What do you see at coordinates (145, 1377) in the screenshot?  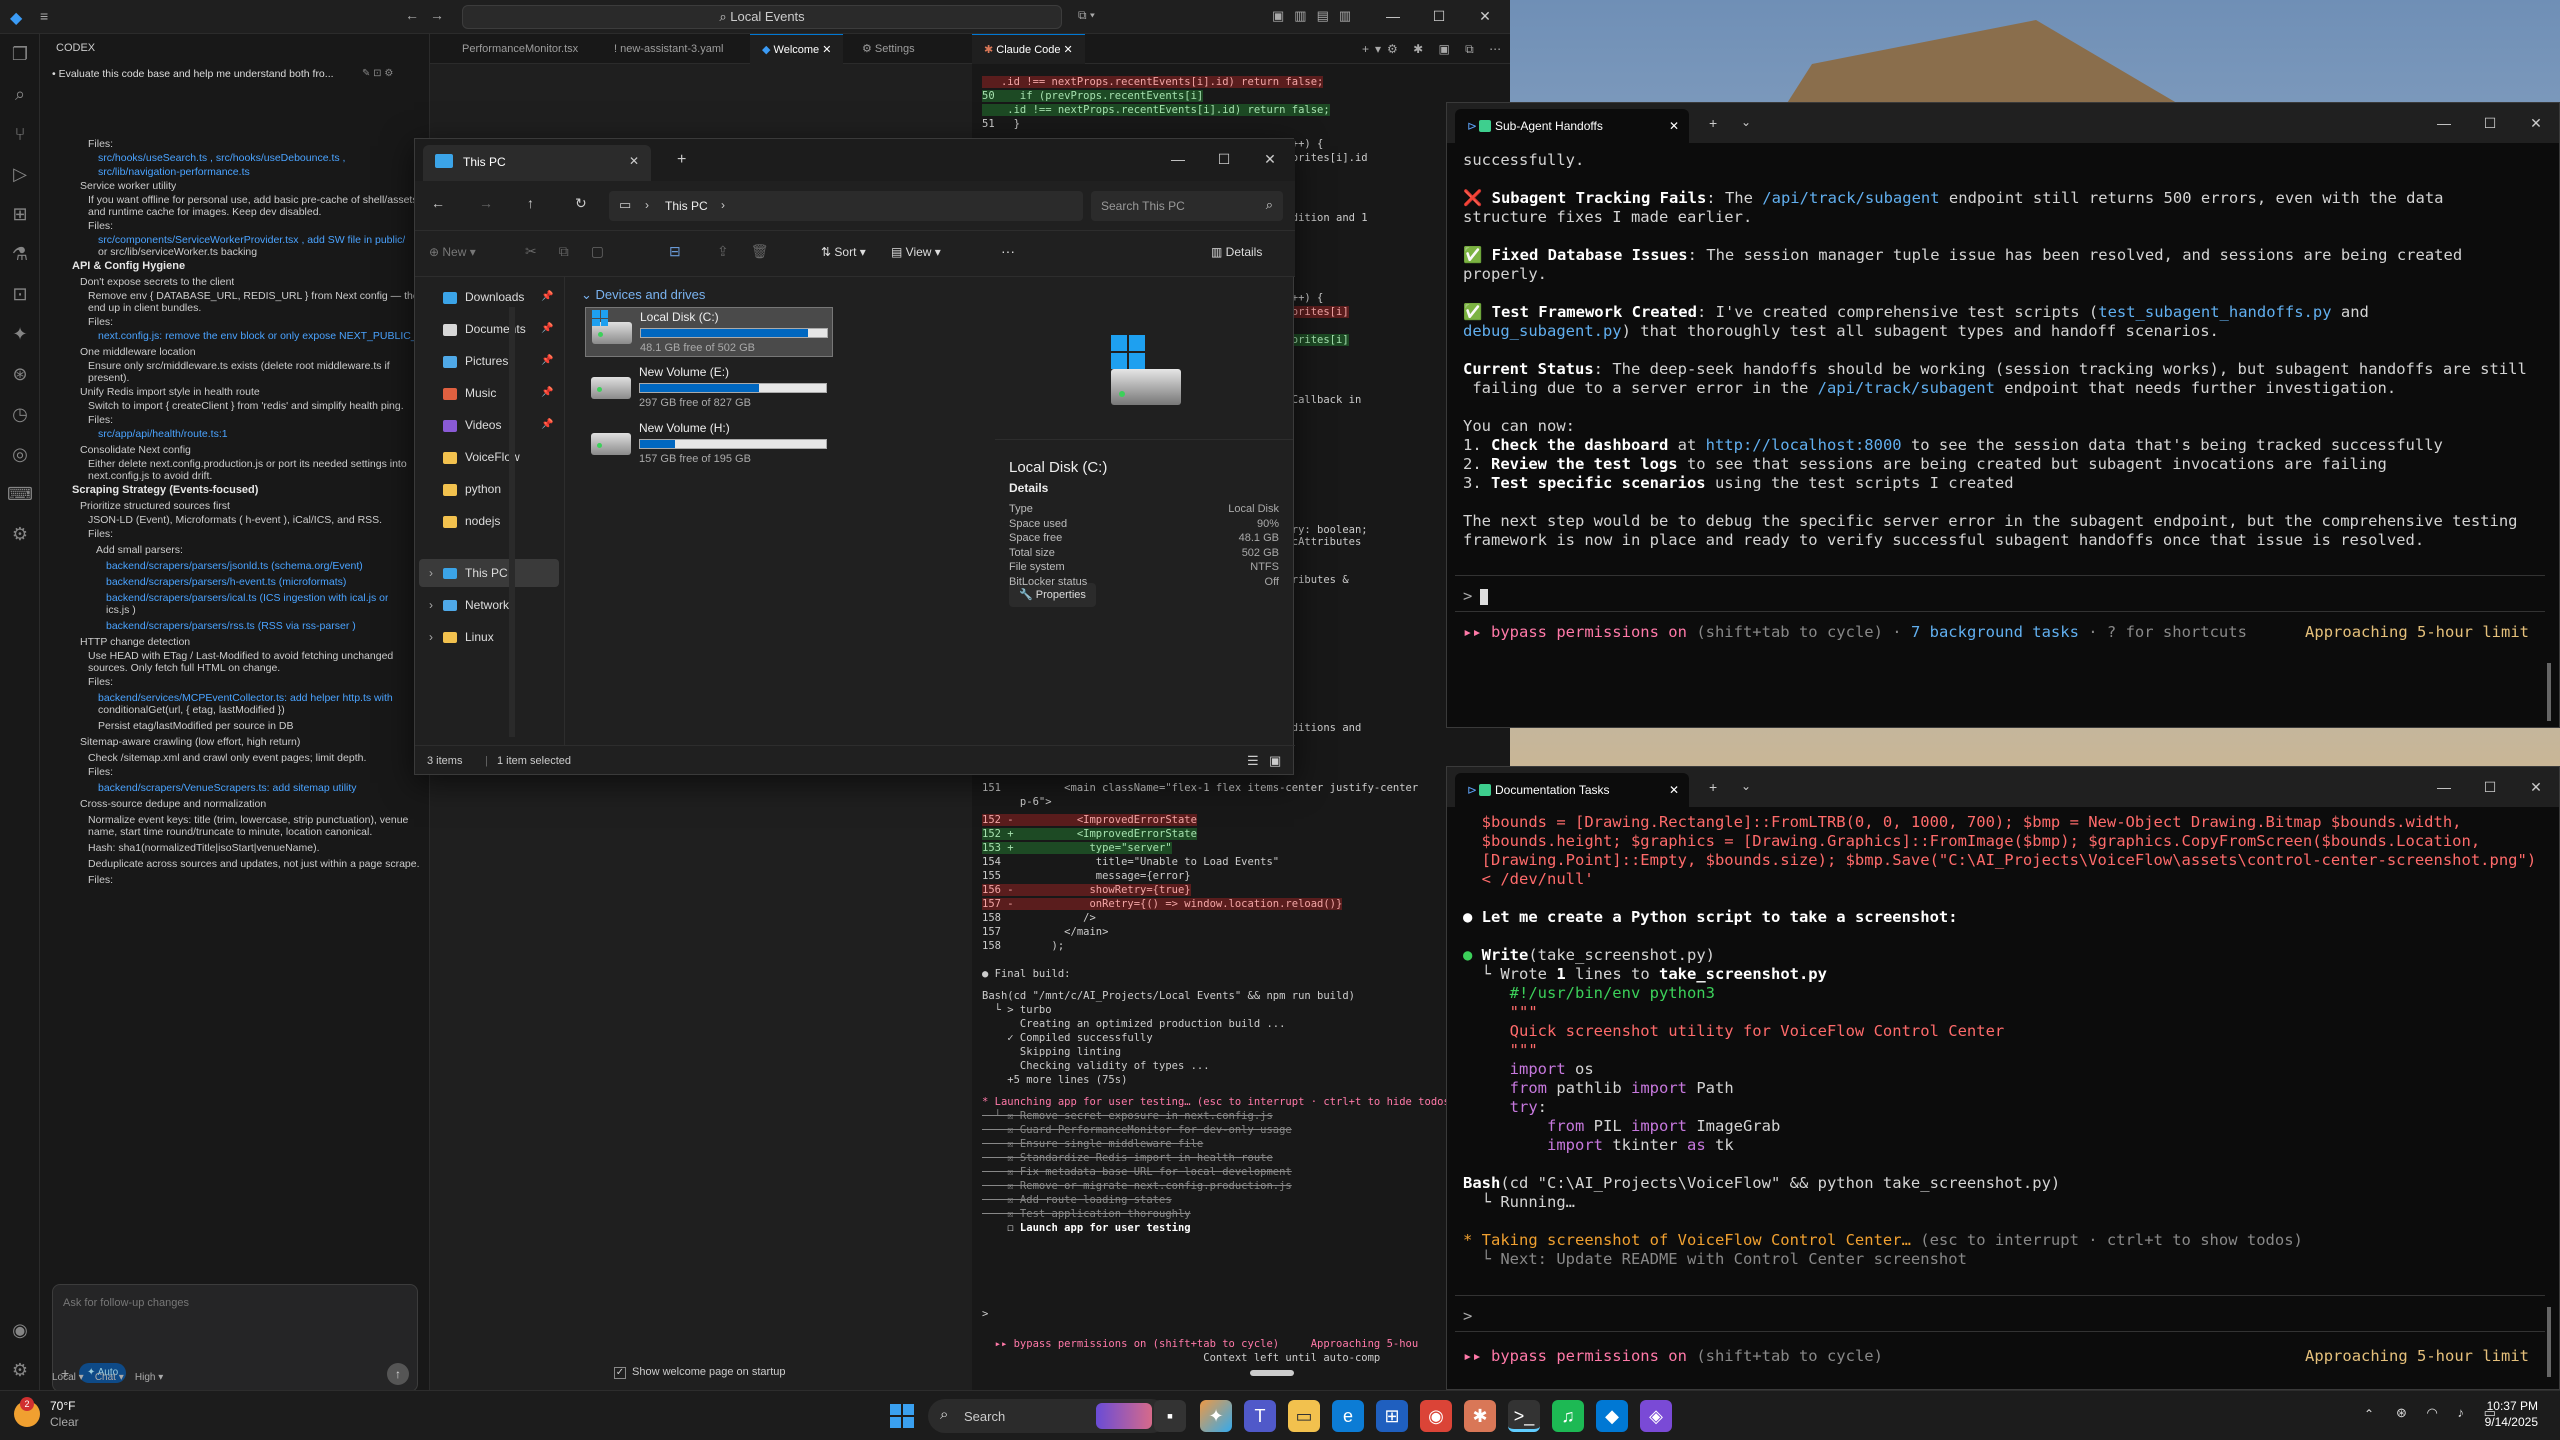 I see `reasoning-high-select: High` at bounding box center [145, 1377].